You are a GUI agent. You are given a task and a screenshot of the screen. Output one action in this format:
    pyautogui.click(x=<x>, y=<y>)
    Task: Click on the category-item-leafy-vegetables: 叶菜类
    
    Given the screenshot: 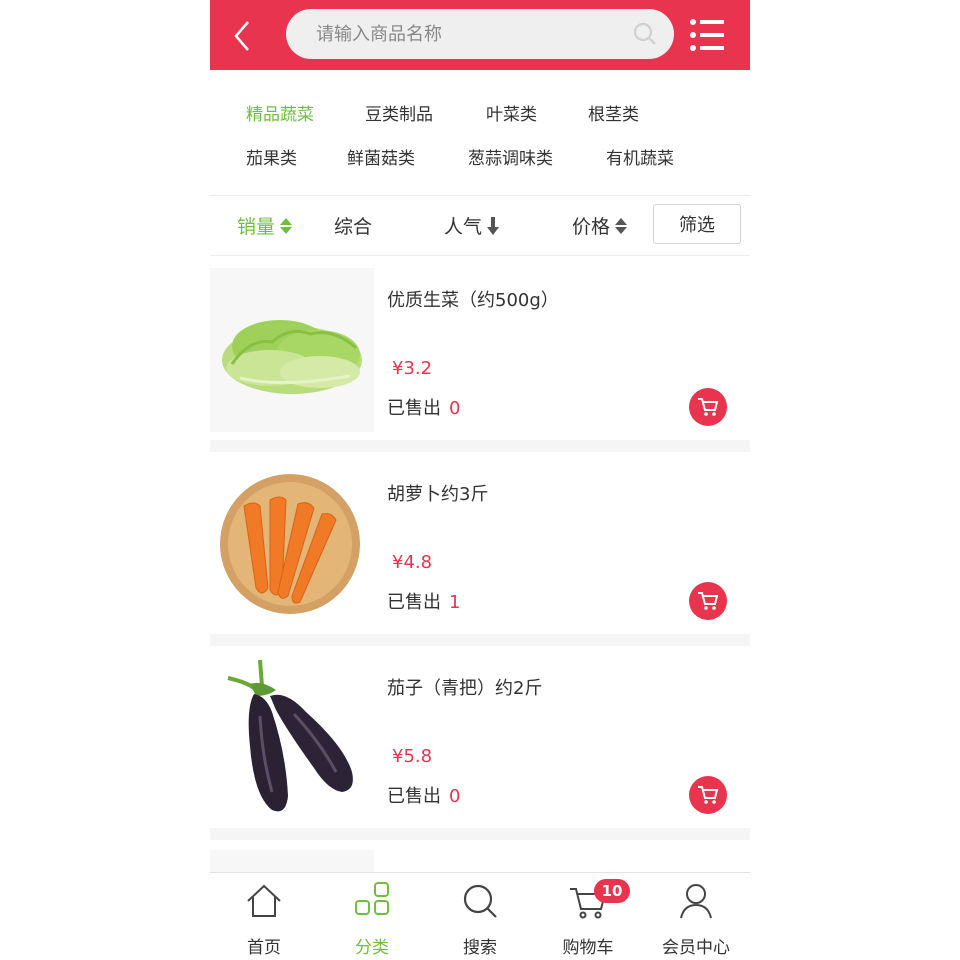 What is the action you would take?
    pyautogui.click(x=511, y=112)
    